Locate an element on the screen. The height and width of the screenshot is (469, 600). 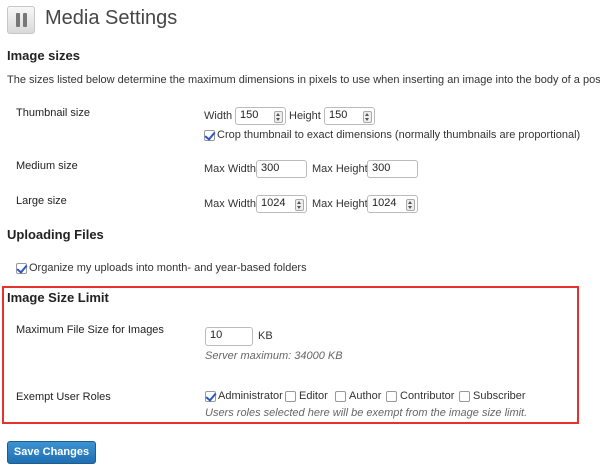
thumbnail-width-value: 150 is located at coordinates (249, 115).